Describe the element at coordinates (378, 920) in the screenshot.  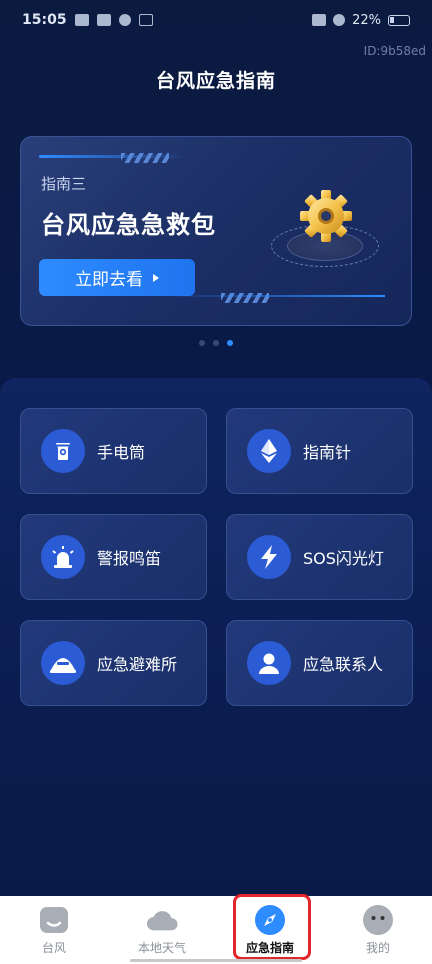
I see `profile-face-icon` at that location.